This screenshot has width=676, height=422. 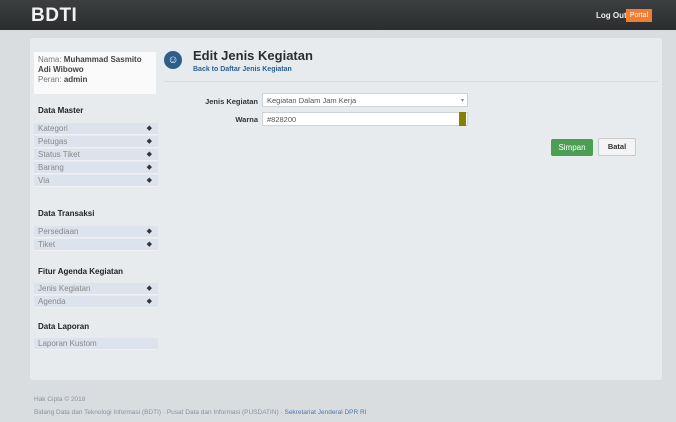 I want to click on dropdown-arrow-icon: ▾, so click(x=463, y=101).